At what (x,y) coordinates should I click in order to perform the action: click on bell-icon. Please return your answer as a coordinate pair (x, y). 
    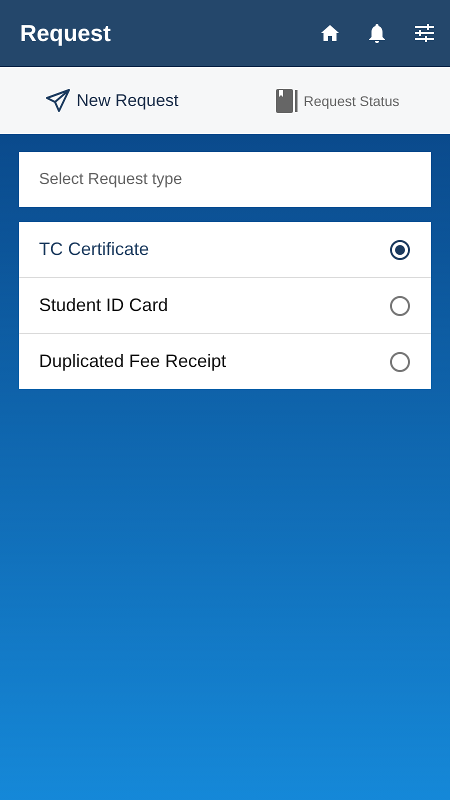
    Looking at the image, I should click on (377, 33).